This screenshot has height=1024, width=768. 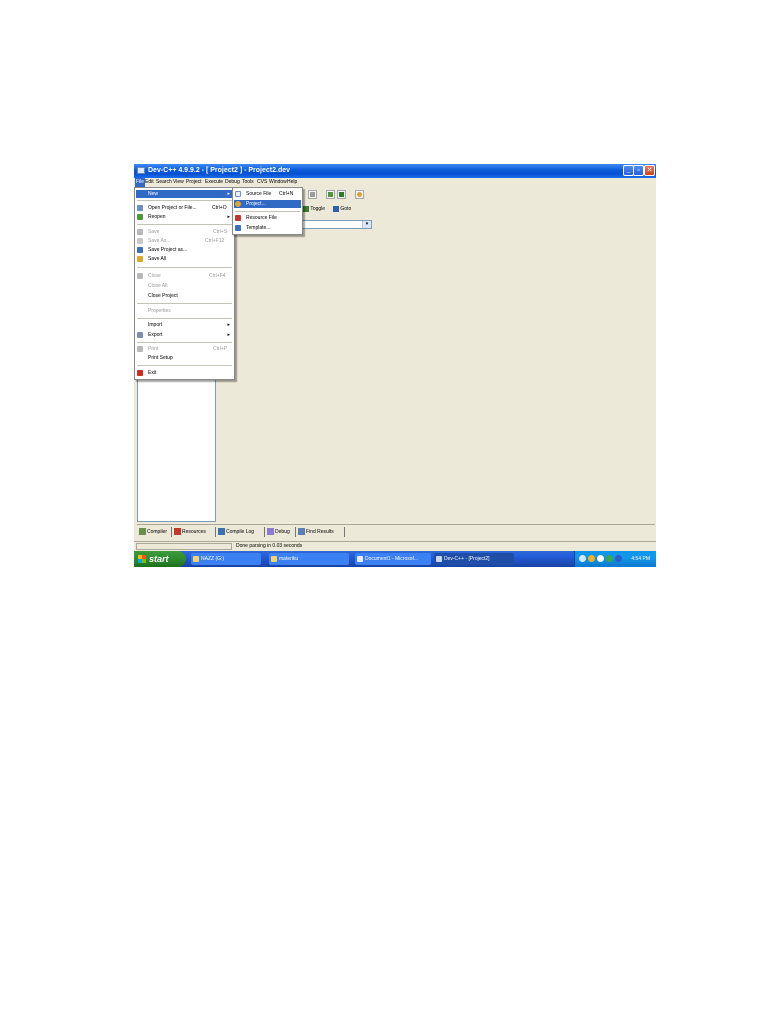 What do you see at coordinates (649, 170) in the screenshot?
I see `close-button: ✕` at bounding box center [649, 170].